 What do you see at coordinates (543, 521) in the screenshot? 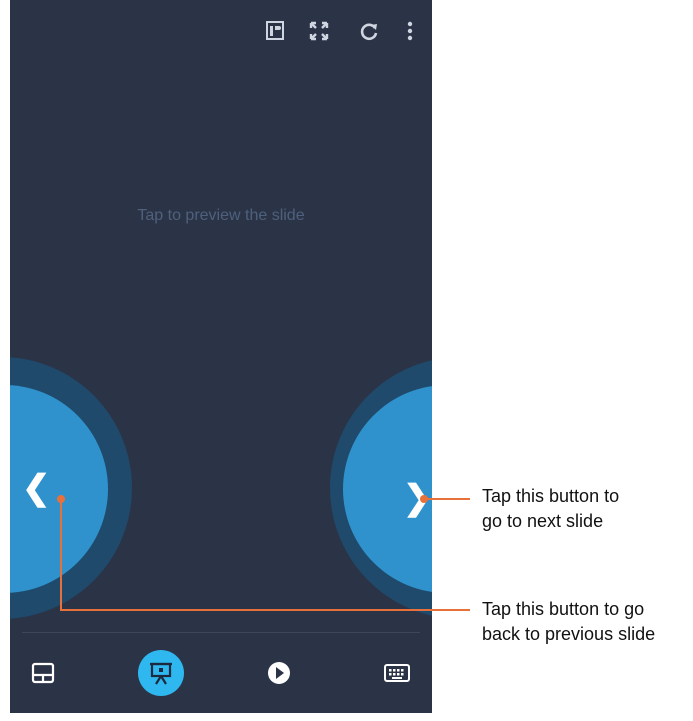
I see `next-callout-line2: go to next slide` at bounding box center [543, 521].